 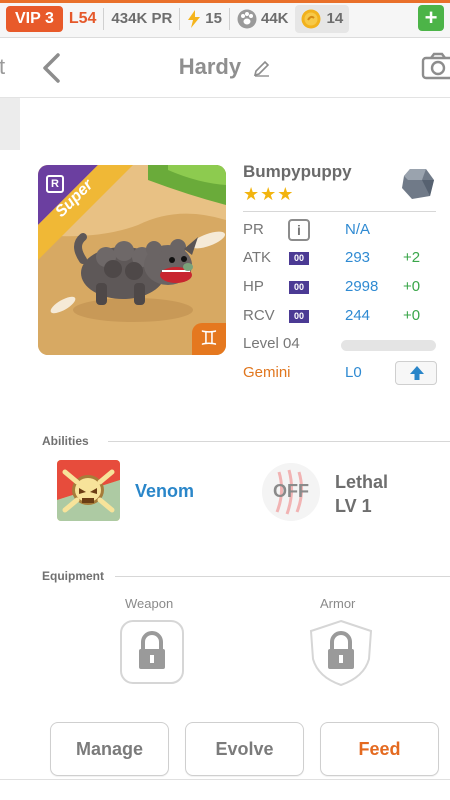 I want to click on skull-icon, so click(x=88, y=490).